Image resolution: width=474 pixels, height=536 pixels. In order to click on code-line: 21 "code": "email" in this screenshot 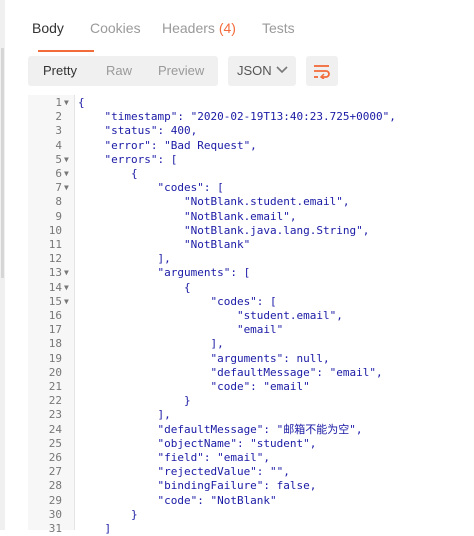, I will do `click(251, 387)`.